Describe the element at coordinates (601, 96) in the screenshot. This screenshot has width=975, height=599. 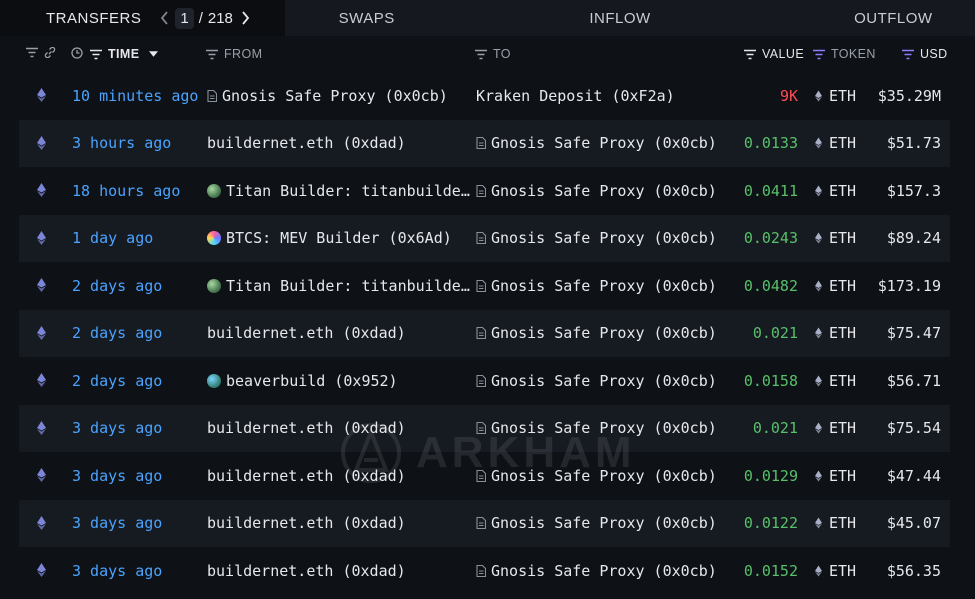
I see `row-to: Kraken Deposit (0xF2a)` at that location.